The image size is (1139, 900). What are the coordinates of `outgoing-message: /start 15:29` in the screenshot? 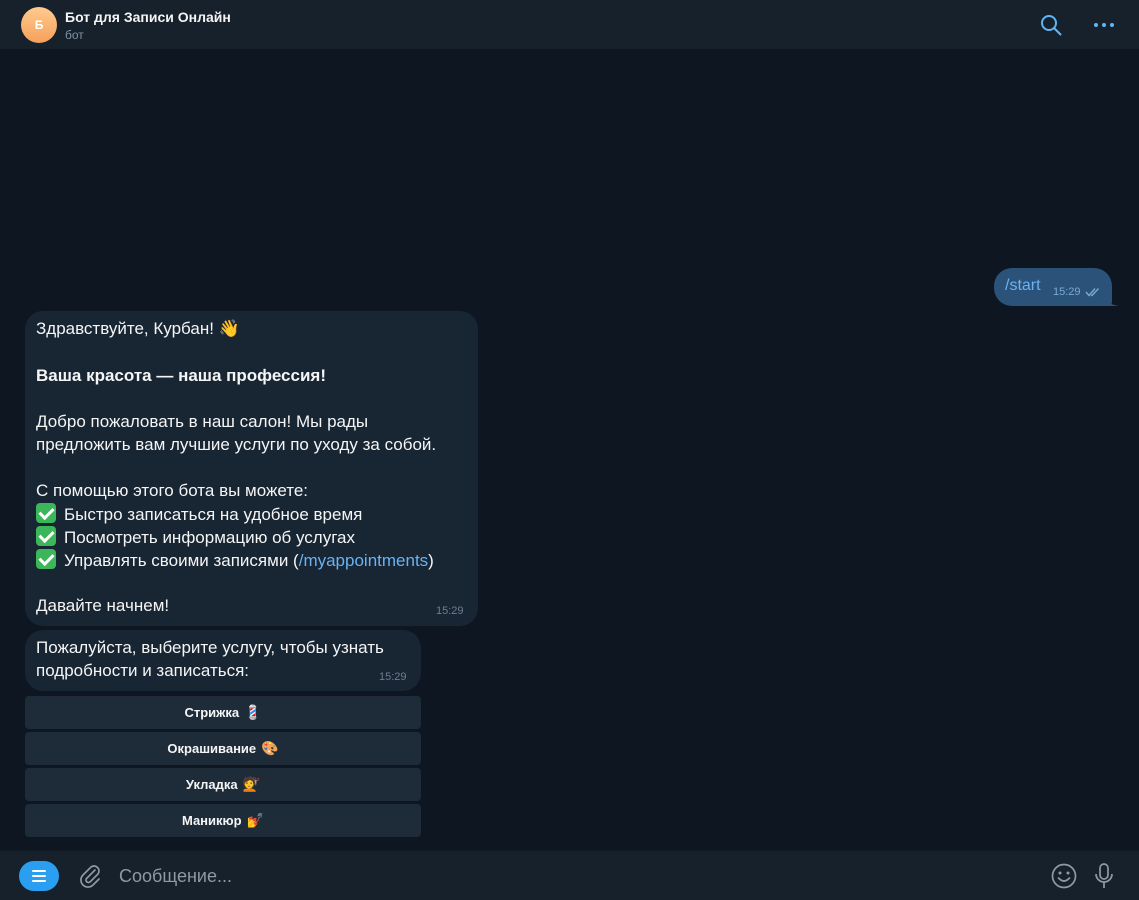 It's located at (1053, 287).